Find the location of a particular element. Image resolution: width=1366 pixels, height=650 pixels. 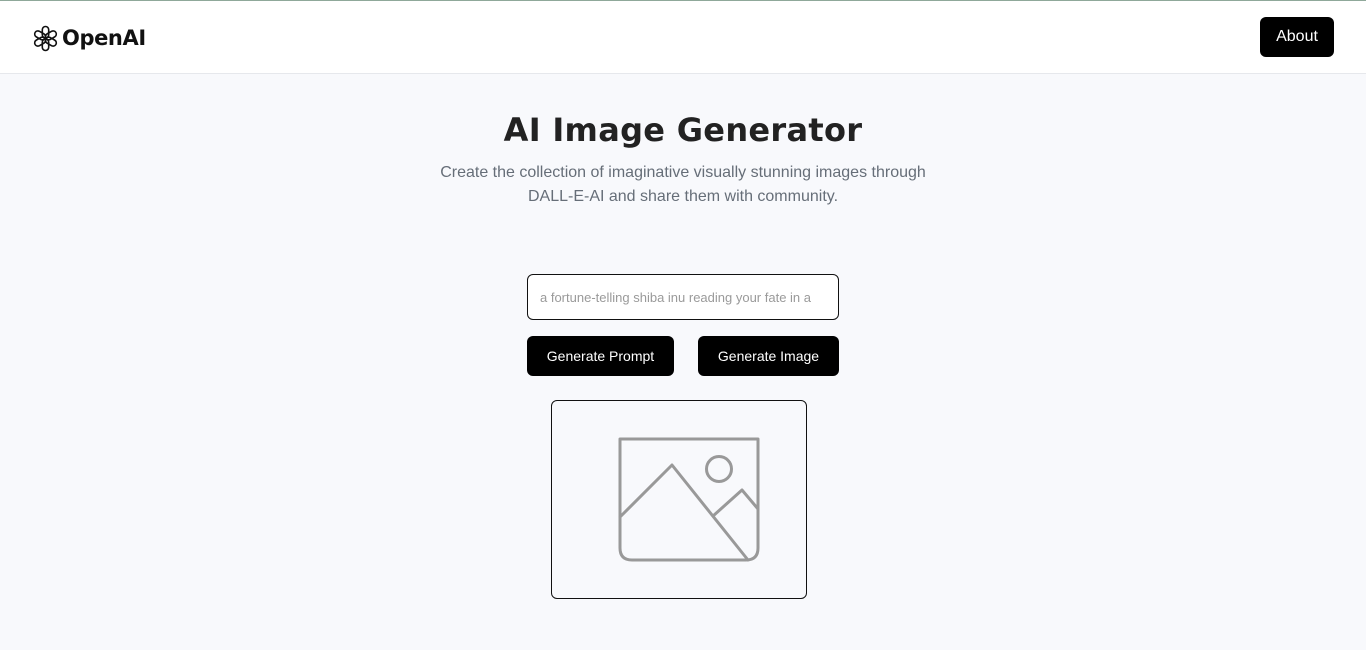

image-placeholder-icon is located at coordinates (689, 499).